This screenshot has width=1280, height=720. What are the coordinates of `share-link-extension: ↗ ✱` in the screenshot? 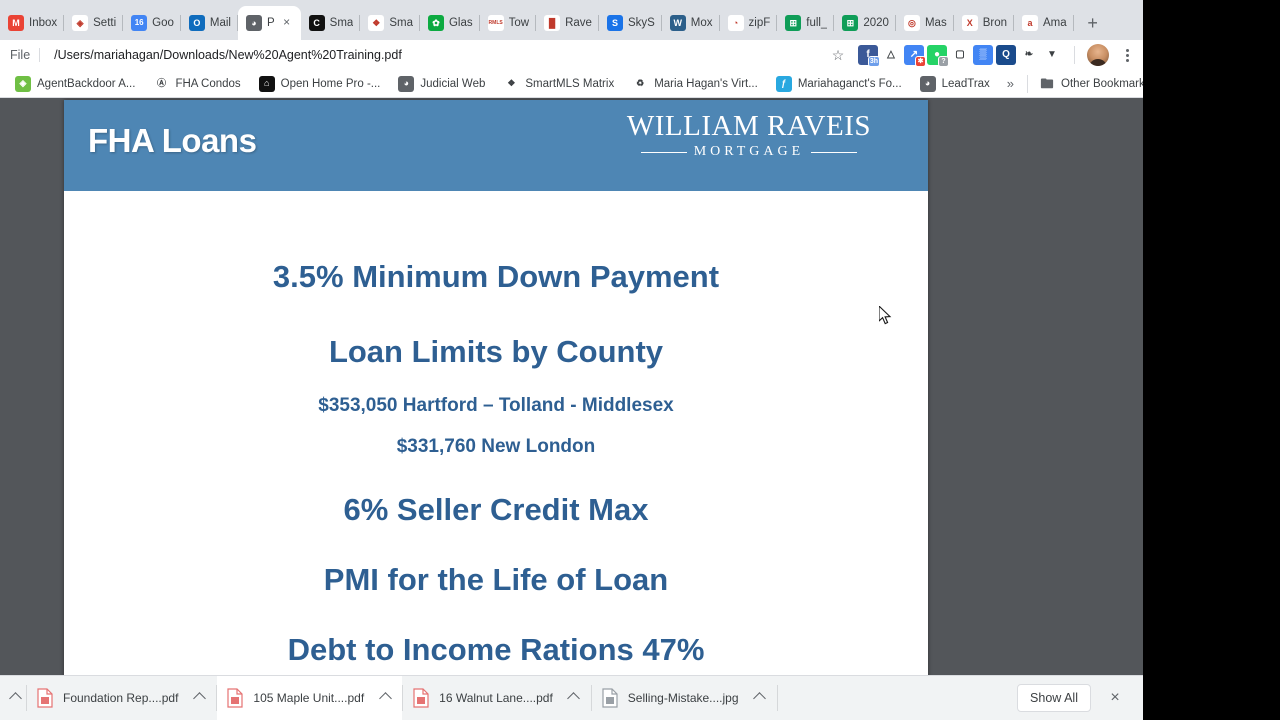 It's located at (915, 56).